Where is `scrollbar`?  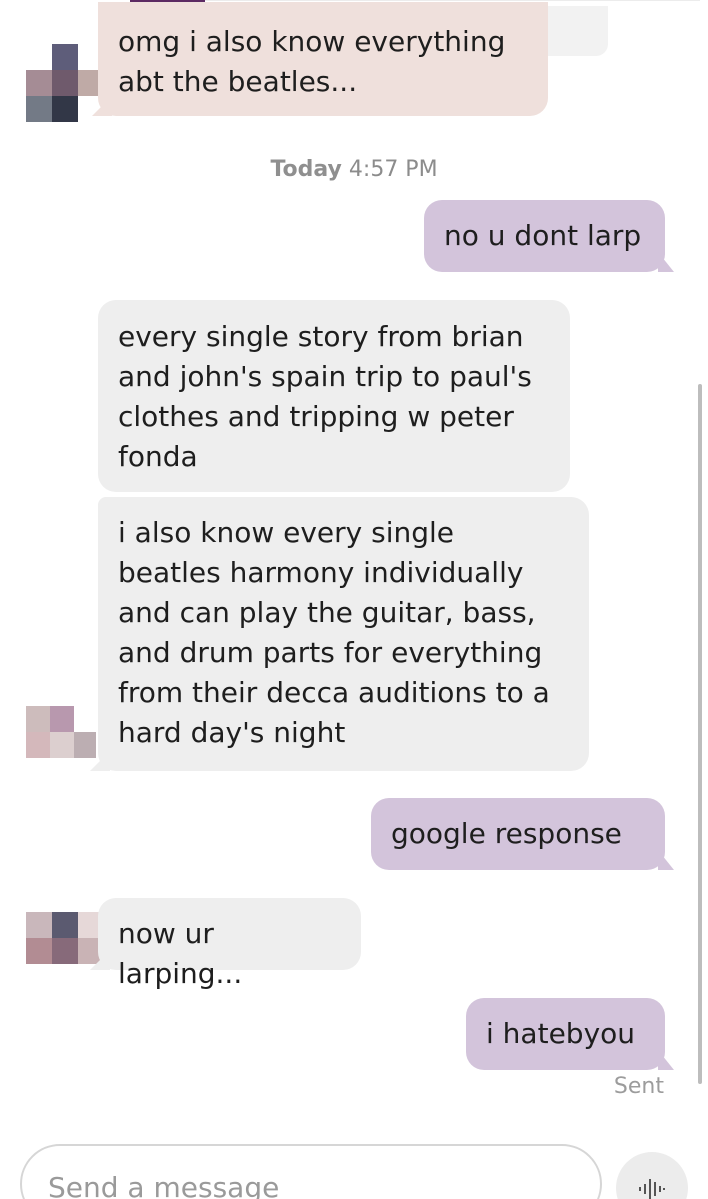 scrollbar is located at coordinates (700, 734).